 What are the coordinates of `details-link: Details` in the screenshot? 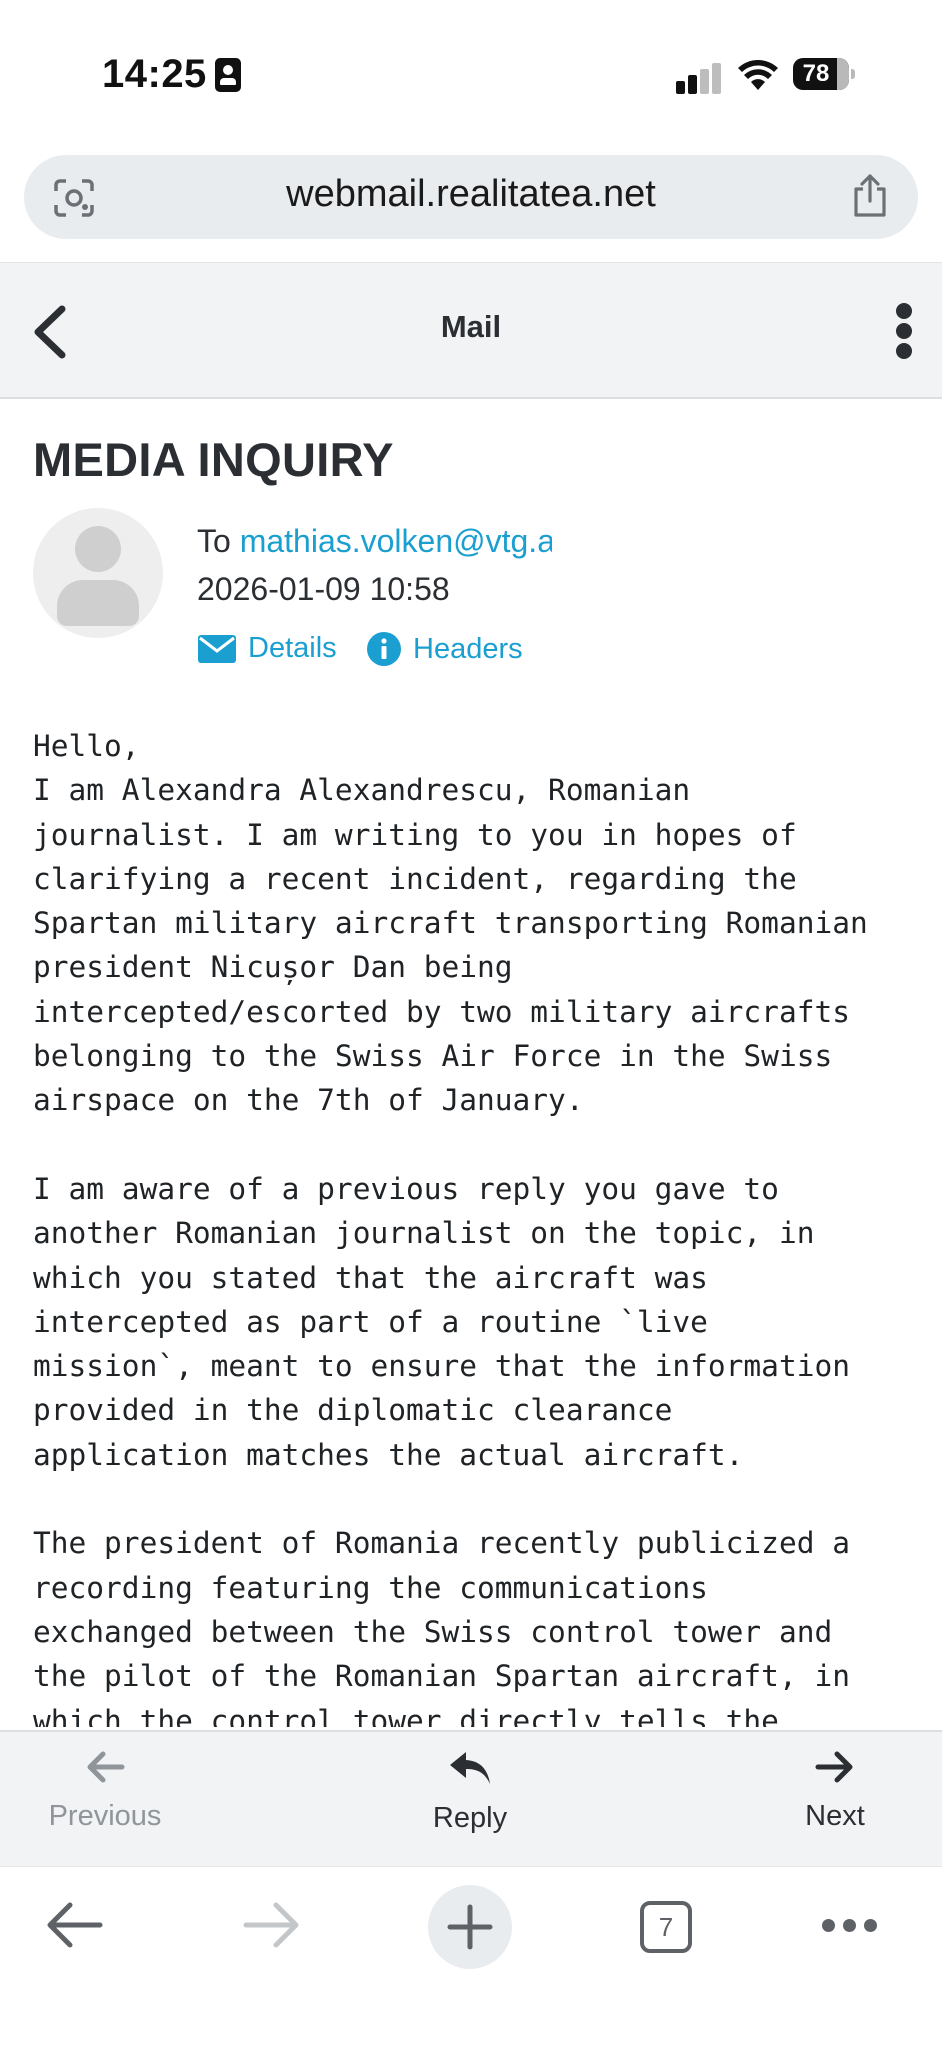 It's located at (267, 648).